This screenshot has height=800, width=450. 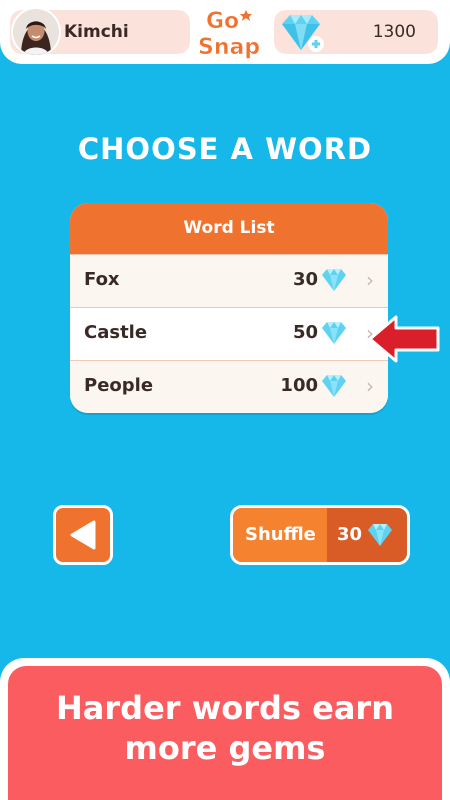 I want to click on banner-line1: Harder words earn, so click(x=225, y=708).